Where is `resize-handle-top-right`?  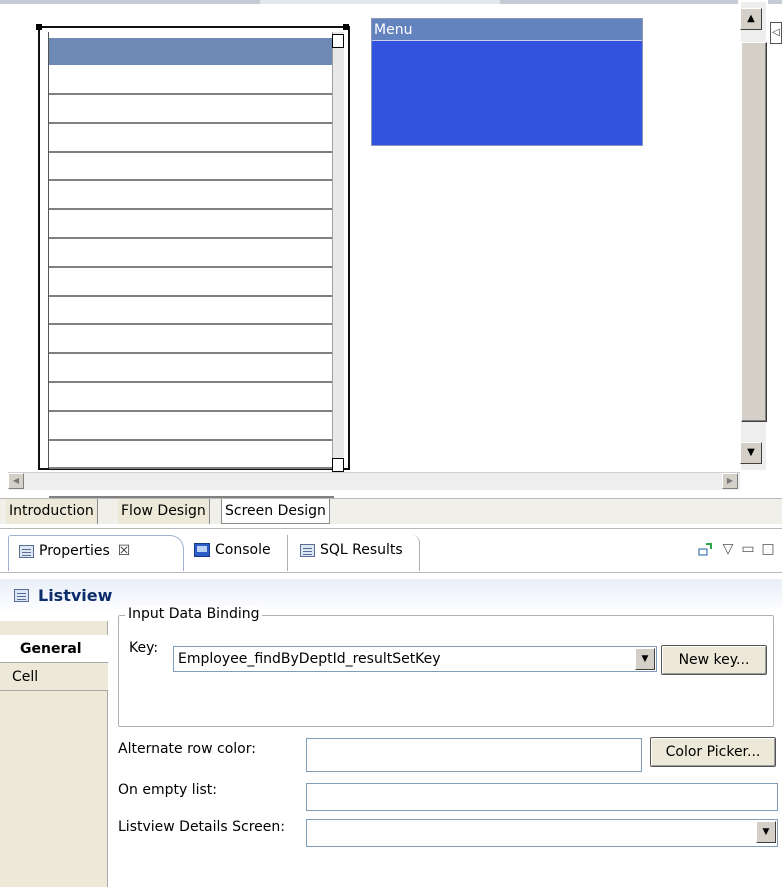 resize-handle-top-right is located at coordinates (346, 27).